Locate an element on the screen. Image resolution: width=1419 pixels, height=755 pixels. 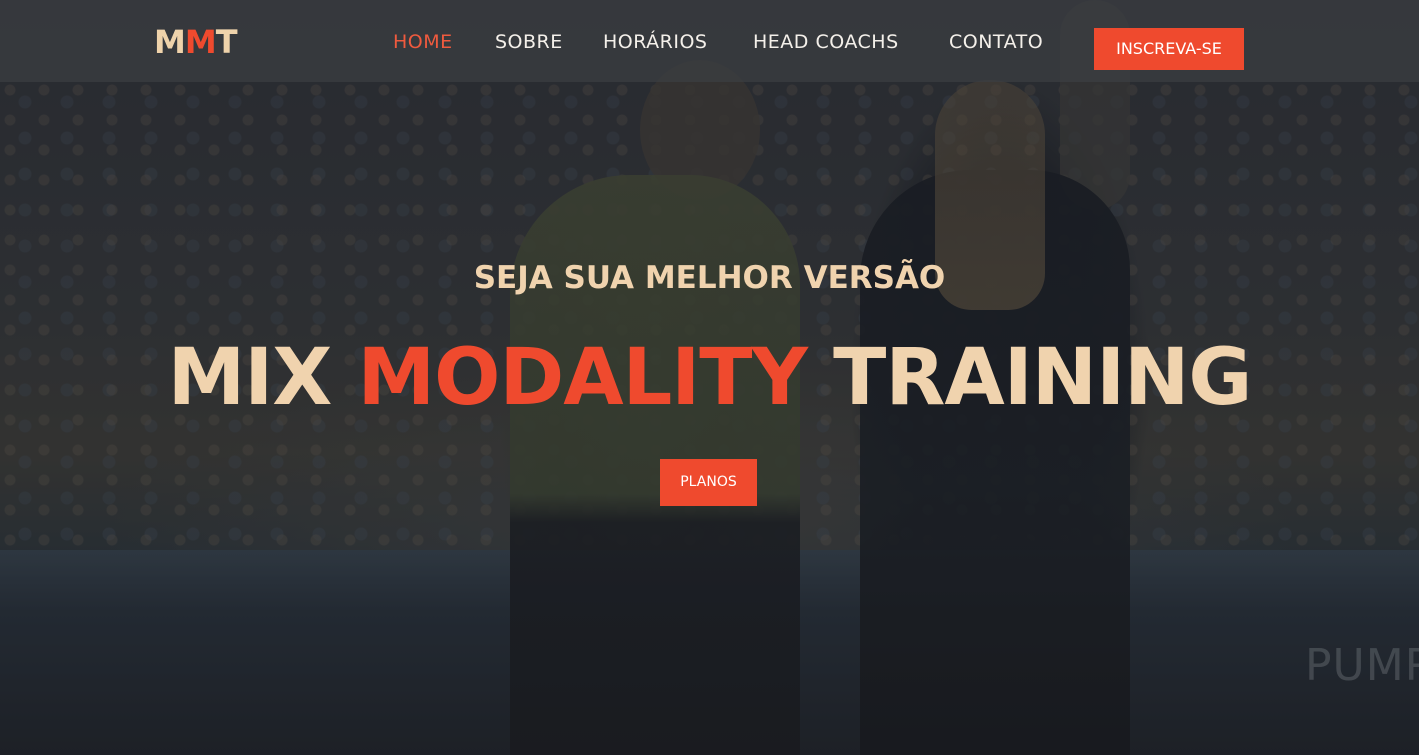
signup-button: INSCREVA-SE is located at coordinates (1169, 49).